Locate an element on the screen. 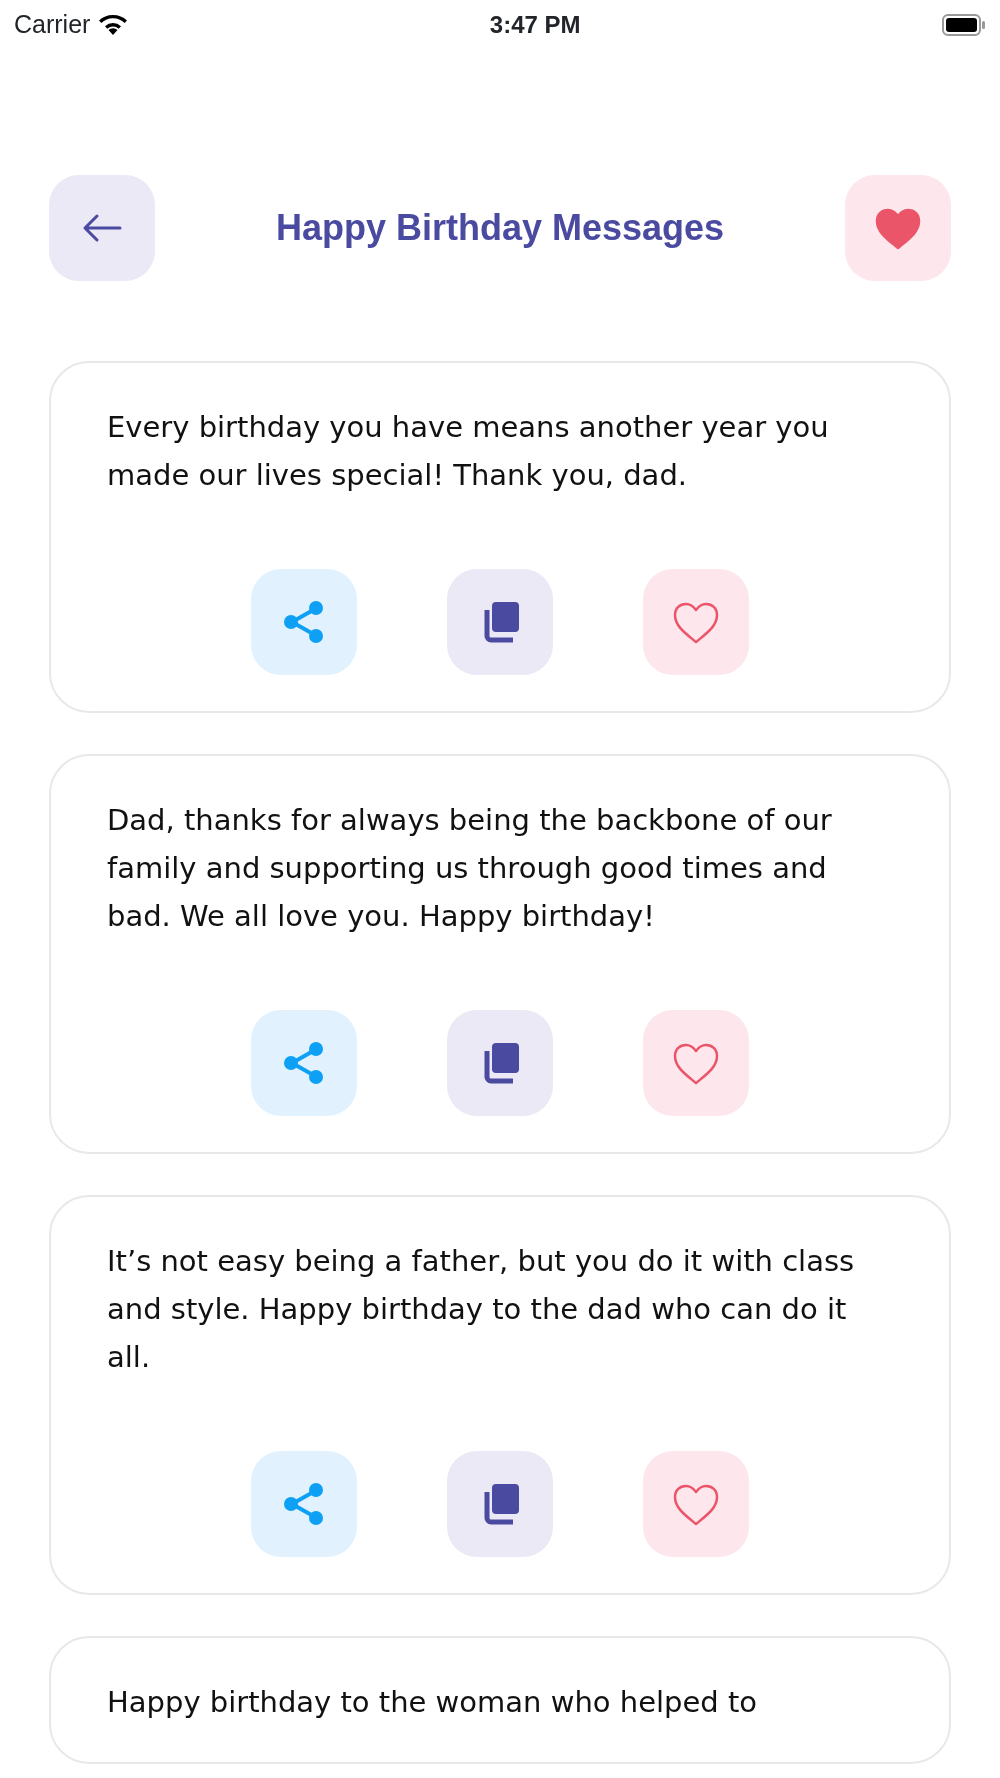 The height and width of the screenshot is (1778, 1000). battery-icon is located at coordinates (964, 25).